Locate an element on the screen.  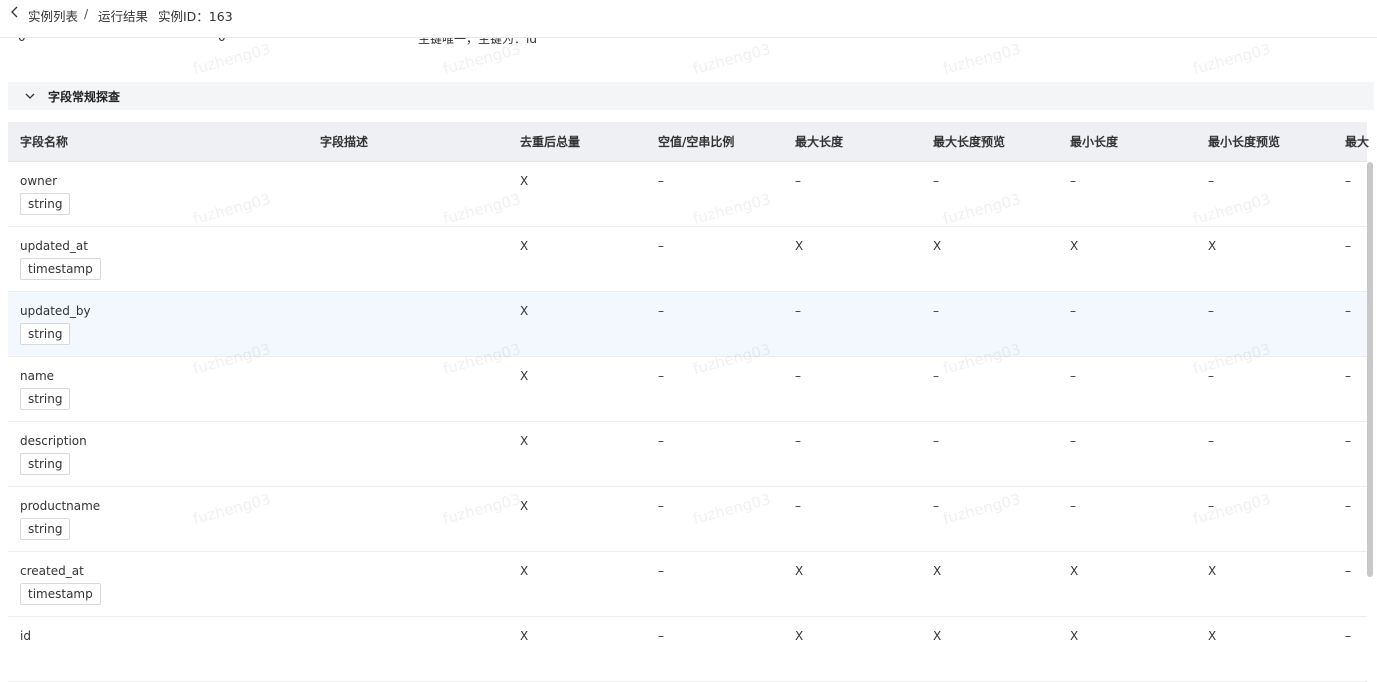
column-header: 字段描述 is located at coordinates (344, 142).